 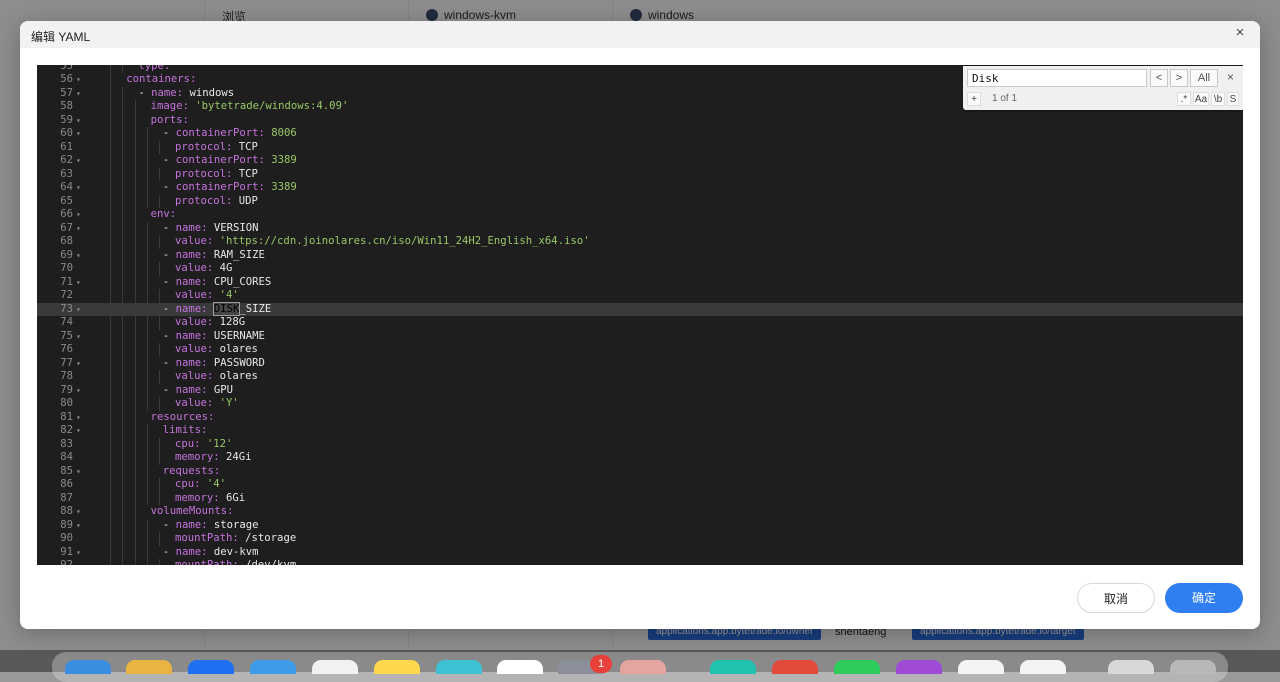 What do you see at coordinates (250, 107) in the screenshot?
I see `code-line: image: 'bytetrade/windows:4.09'` at bounding box center [250, 107].